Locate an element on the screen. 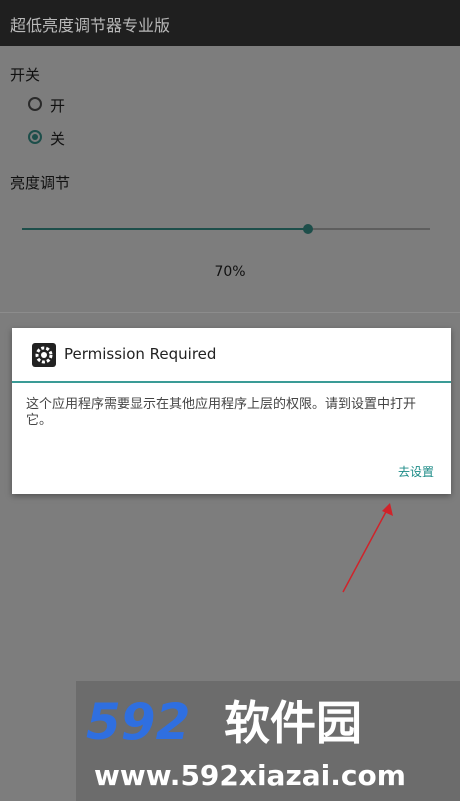 The image size is (460, 801). slider-fill is located at coordinates (165, 229).